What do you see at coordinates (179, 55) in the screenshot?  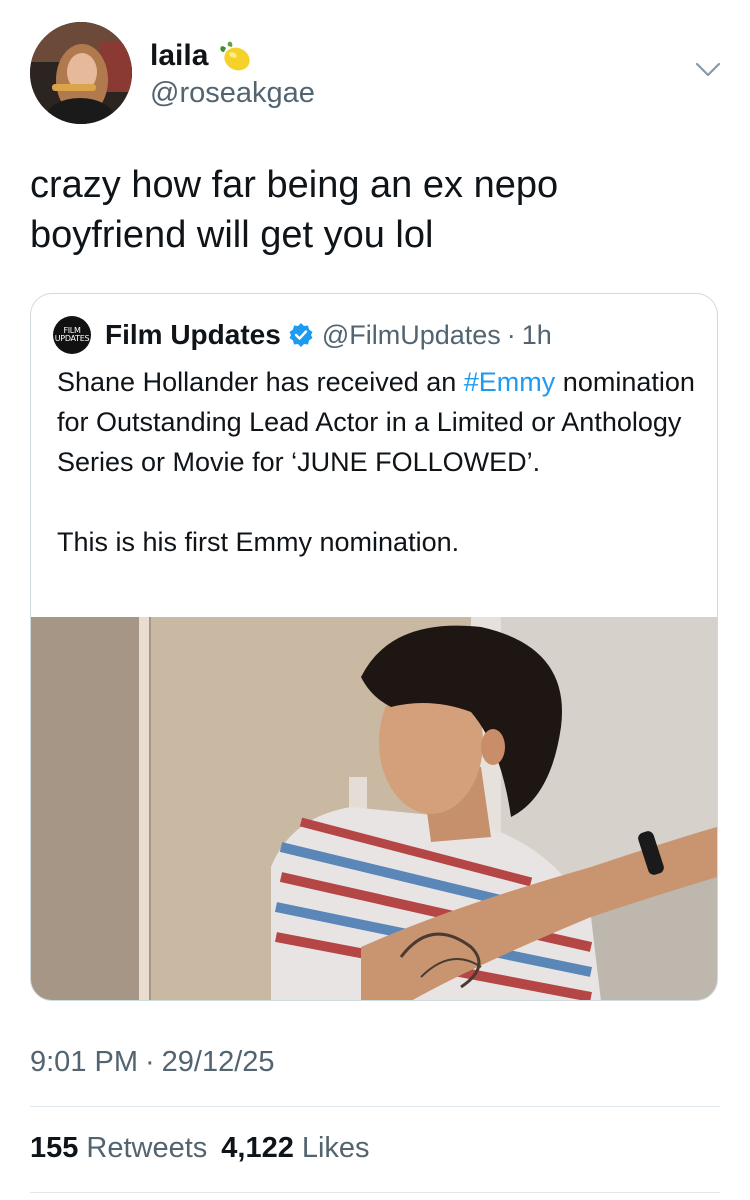 I see `author-name-text: laila` at bounding box center [179, 55].